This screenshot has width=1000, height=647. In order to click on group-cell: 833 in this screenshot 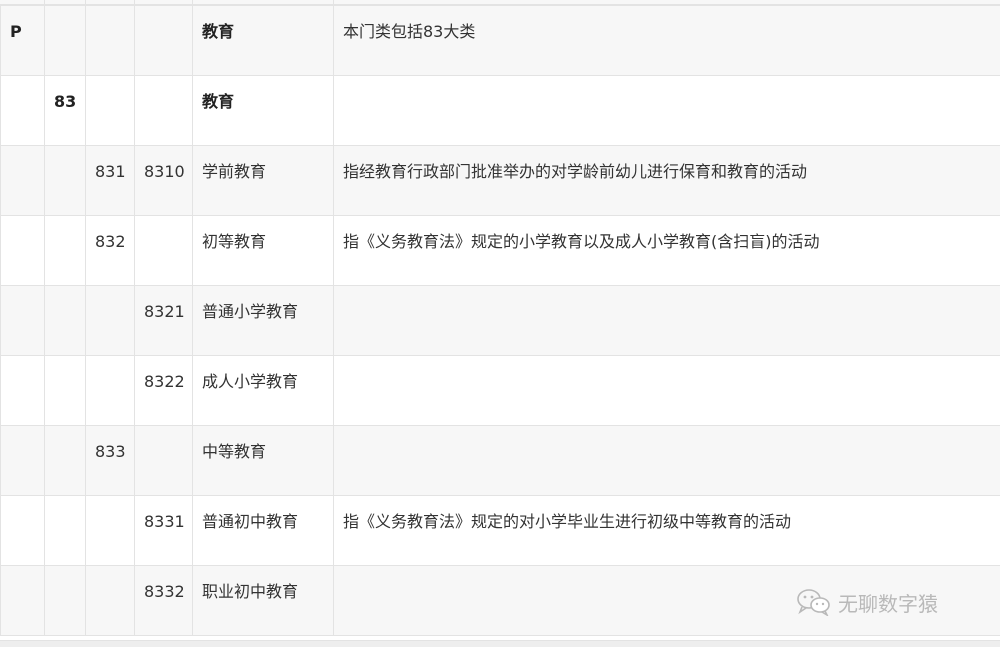, I will do `click(110, 460)`.